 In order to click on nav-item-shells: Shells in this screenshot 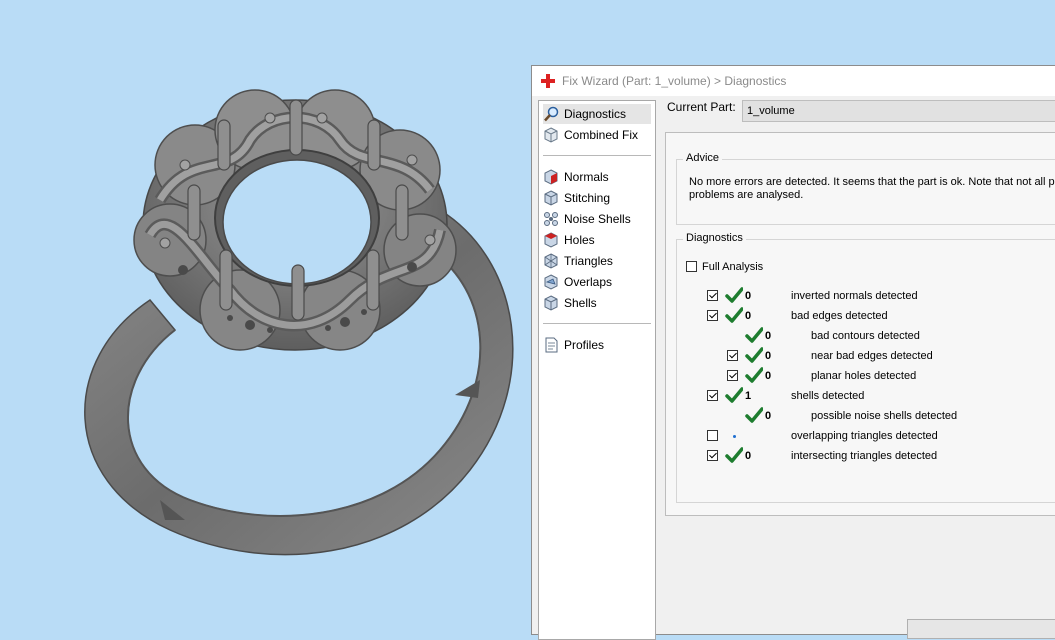, I will do `click(597, 303)`.